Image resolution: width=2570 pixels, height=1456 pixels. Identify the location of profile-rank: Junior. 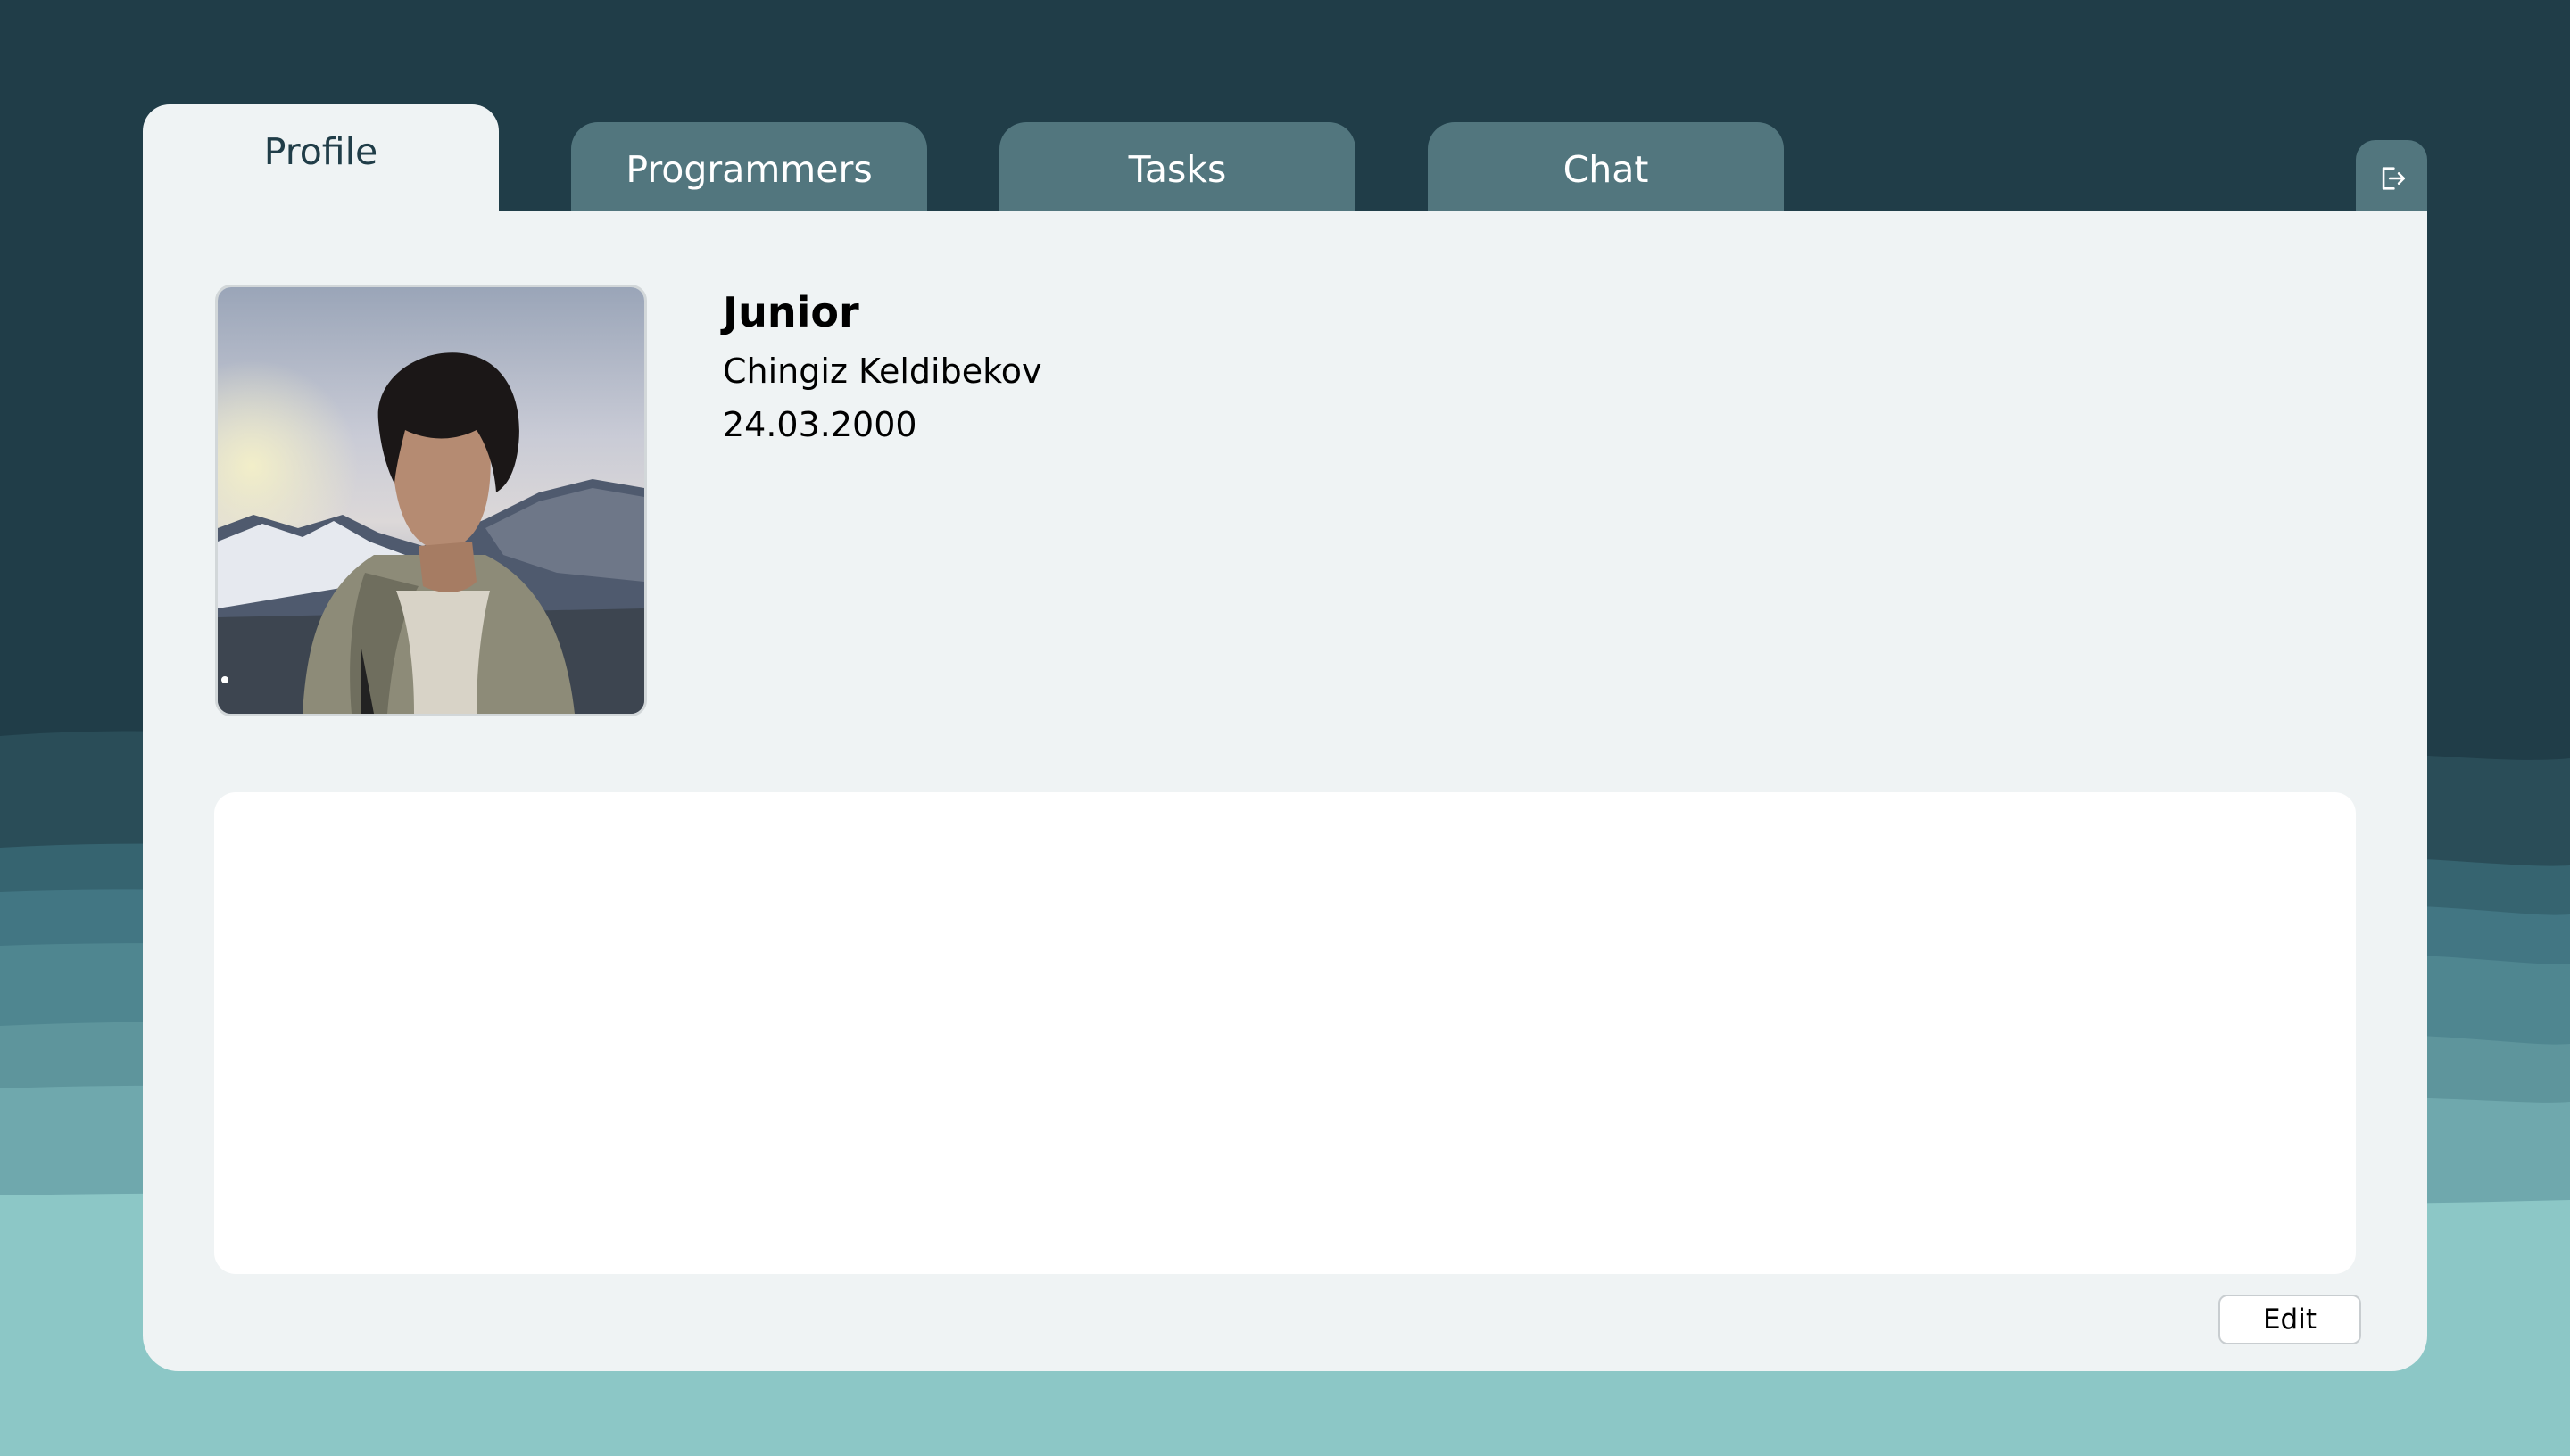
(791, 312).